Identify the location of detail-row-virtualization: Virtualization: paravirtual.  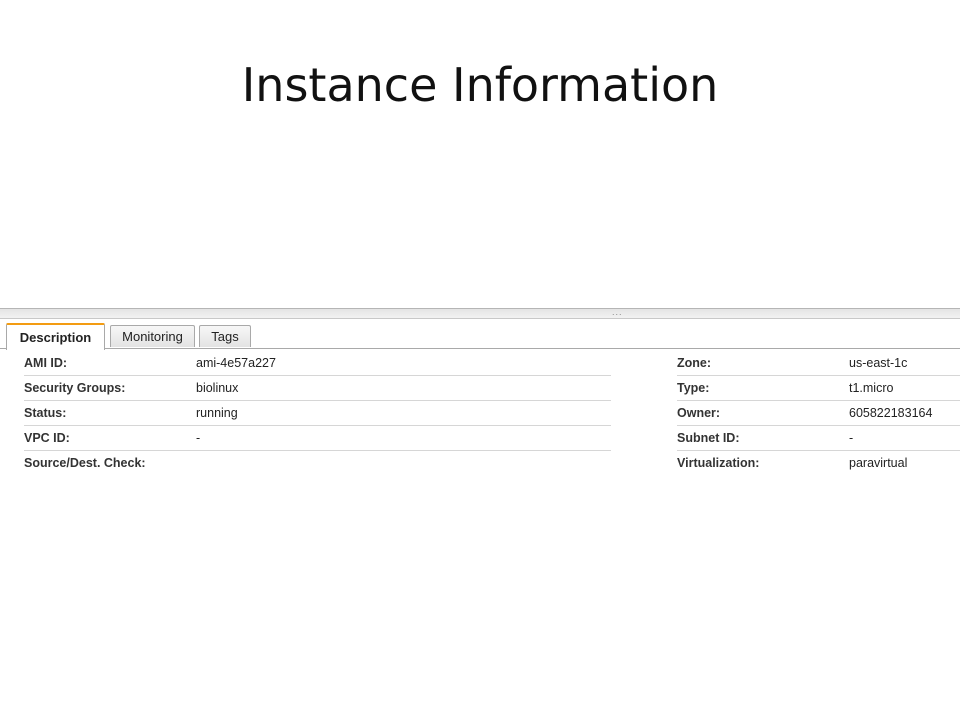
(818, 463).